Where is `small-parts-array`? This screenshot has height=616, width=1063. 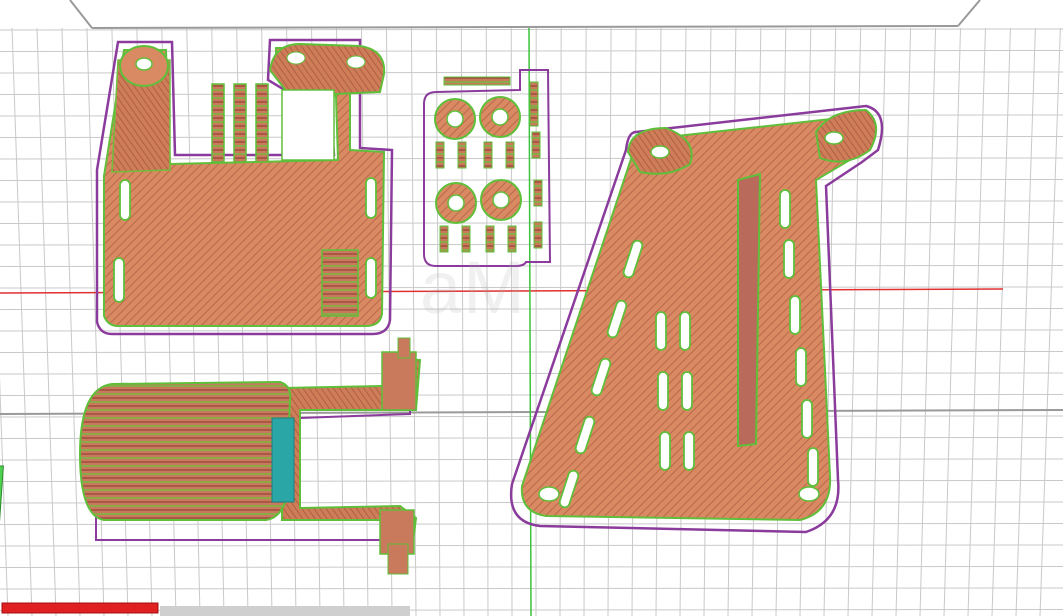
small-parts-array is located at coordinates (487, 168).